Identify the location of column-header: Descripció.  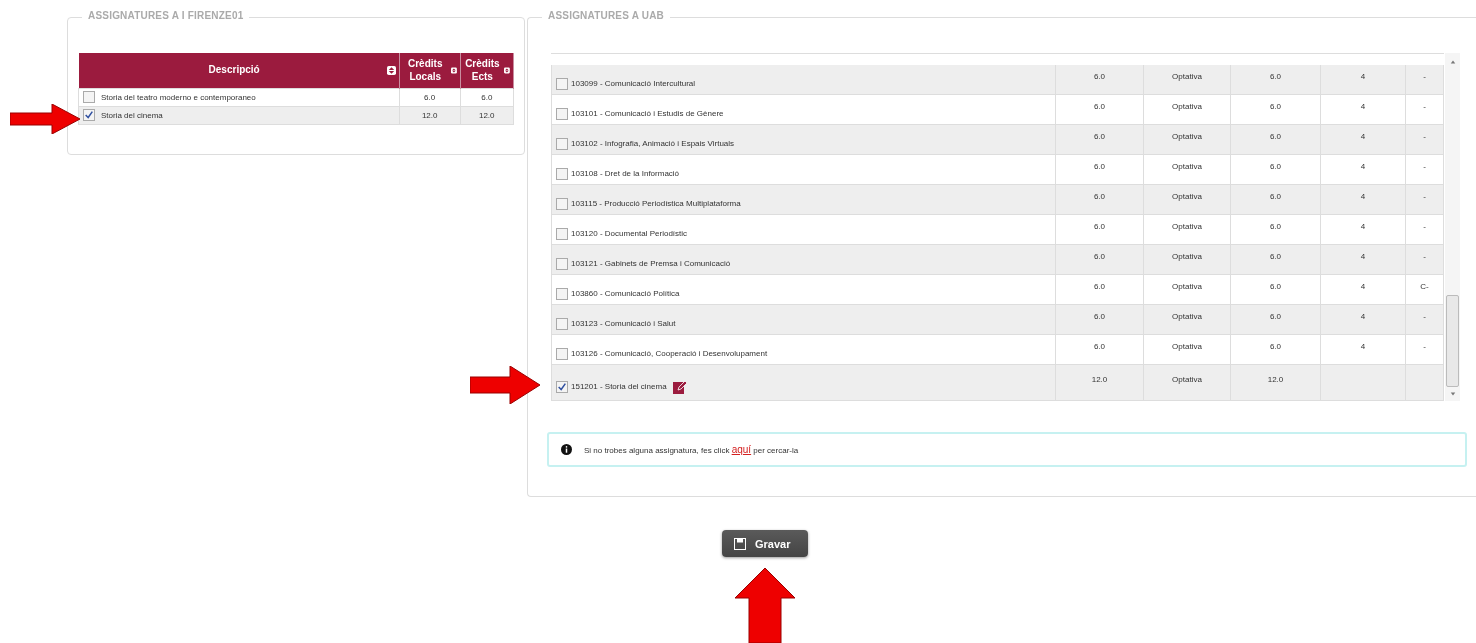
(234, 70).